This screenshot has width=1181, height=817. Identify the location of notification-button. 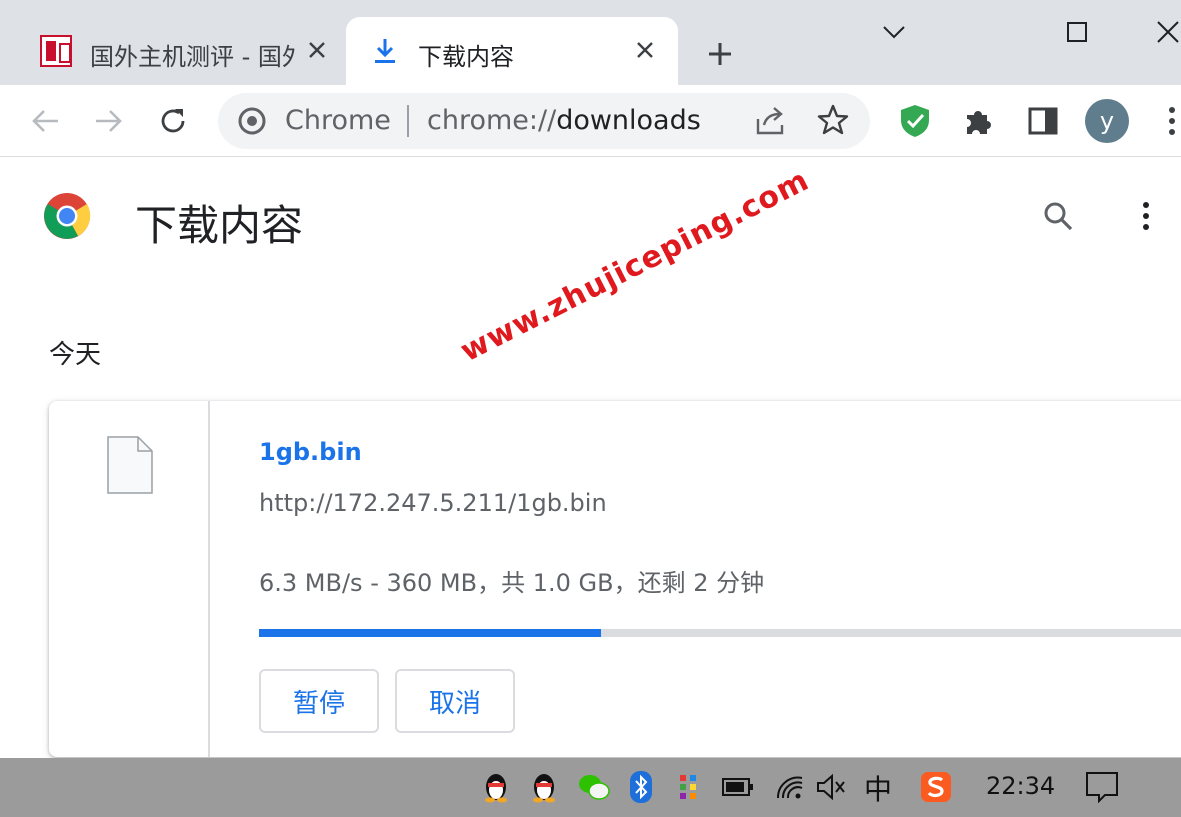
(1102, 787).